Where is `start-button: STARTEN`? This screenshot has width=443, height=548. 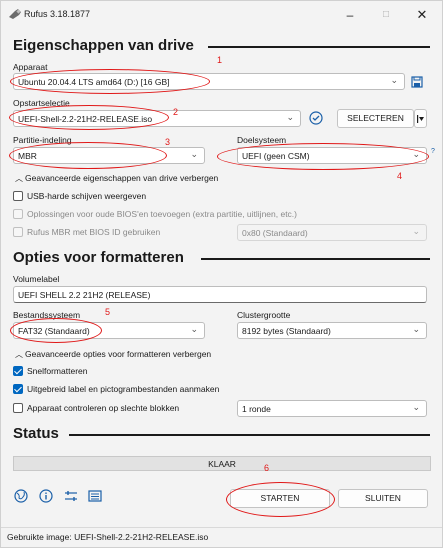
start-button: STARTEN is located at coordinates (280, 498).